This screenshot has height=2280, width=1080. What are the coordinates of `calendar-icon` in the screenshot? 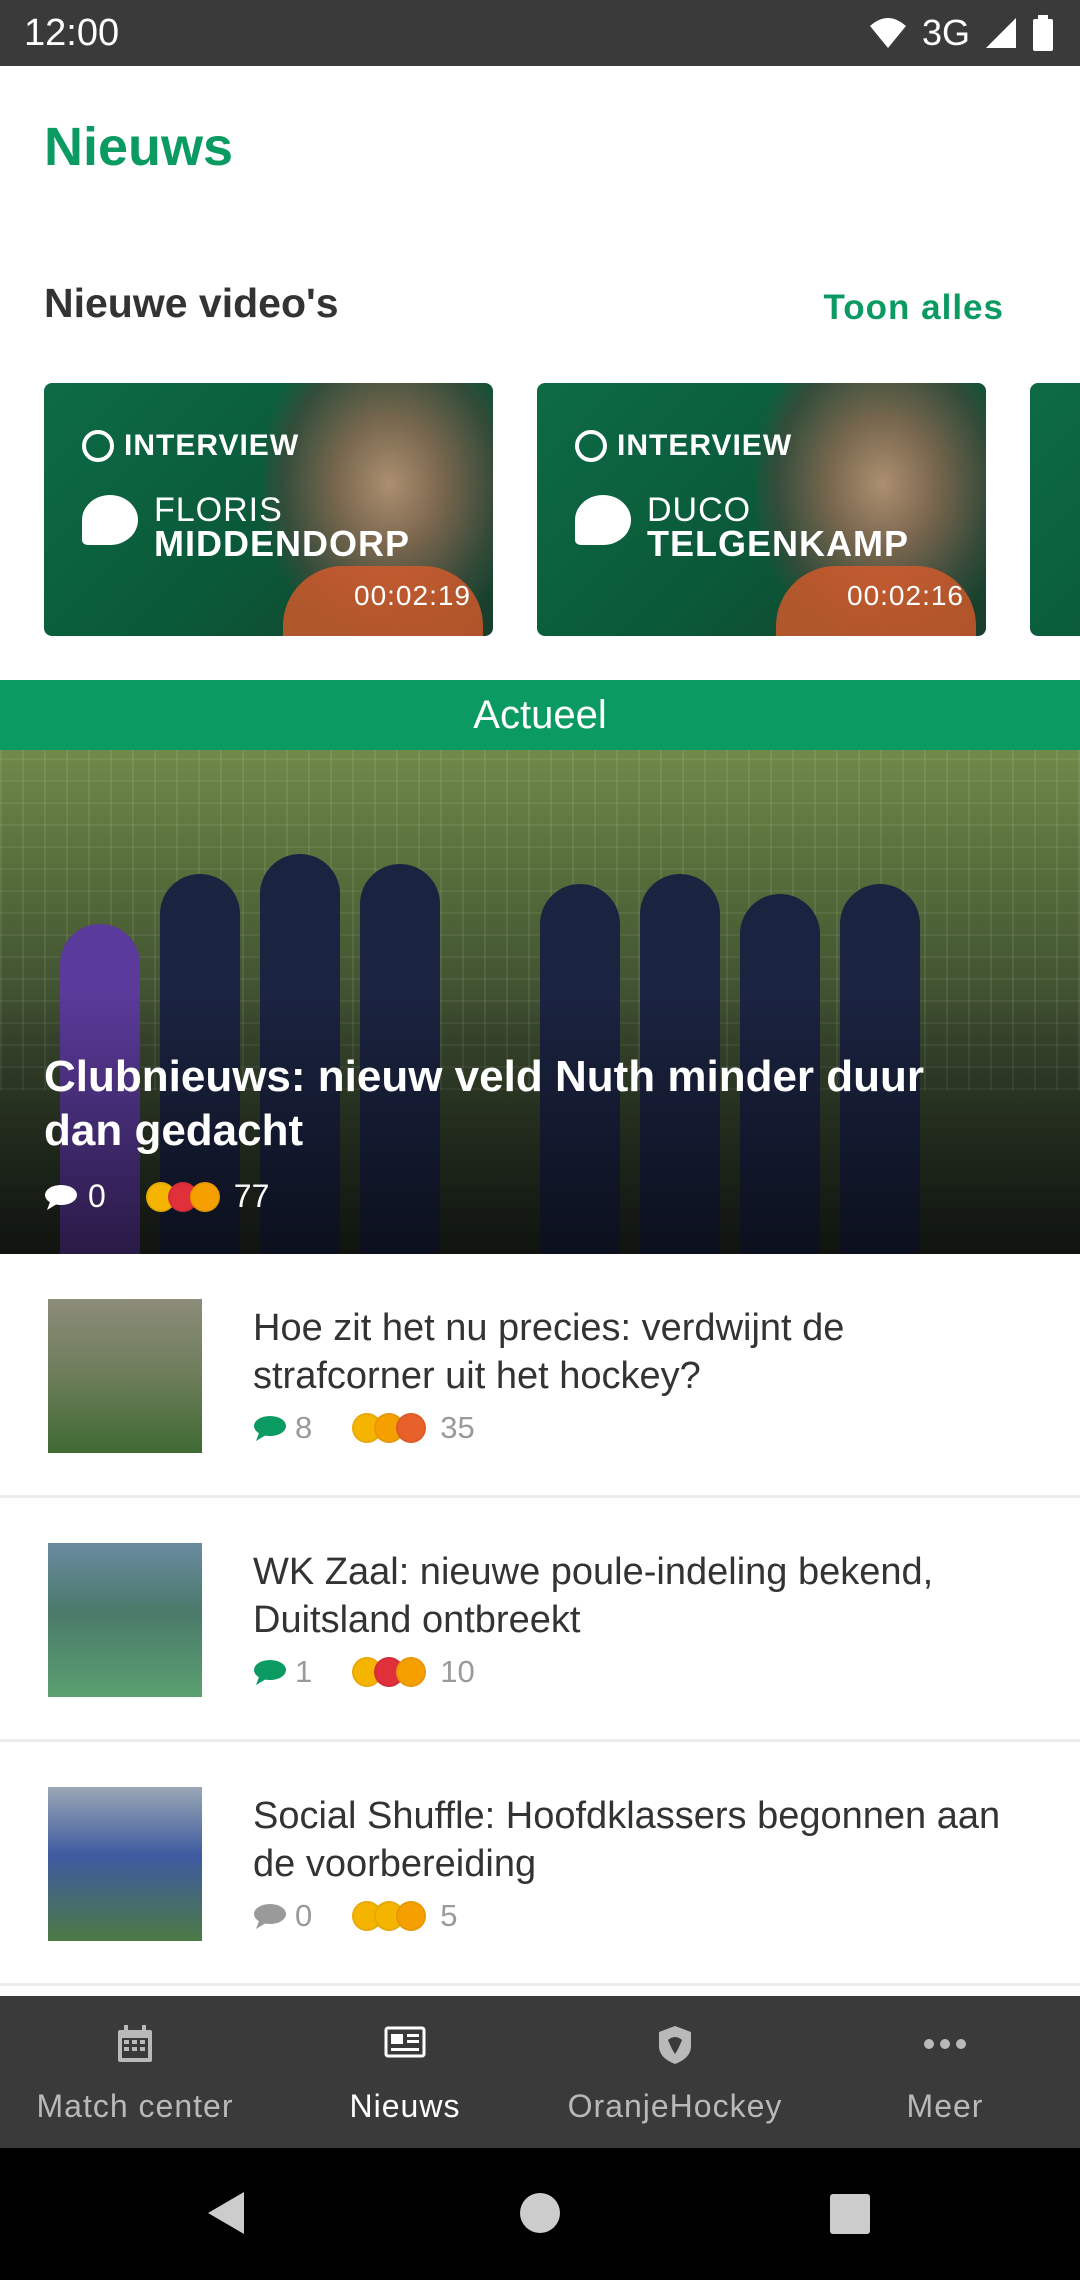 It's located at (135, 2043).